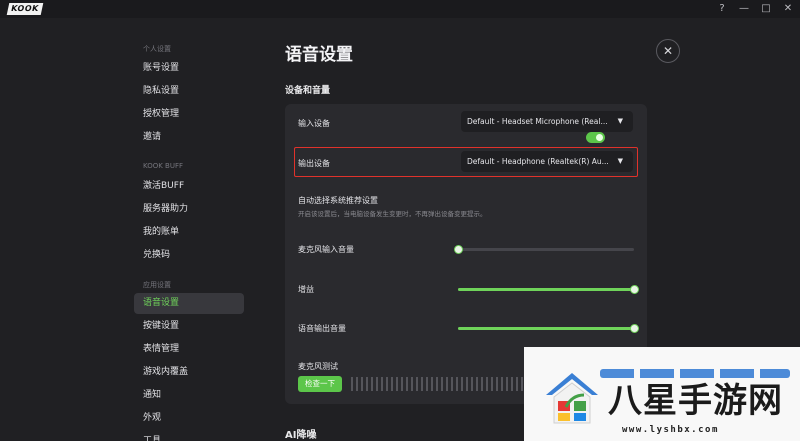  I want to click on sidebar-item-notifications: 通知, so click(189, 395).